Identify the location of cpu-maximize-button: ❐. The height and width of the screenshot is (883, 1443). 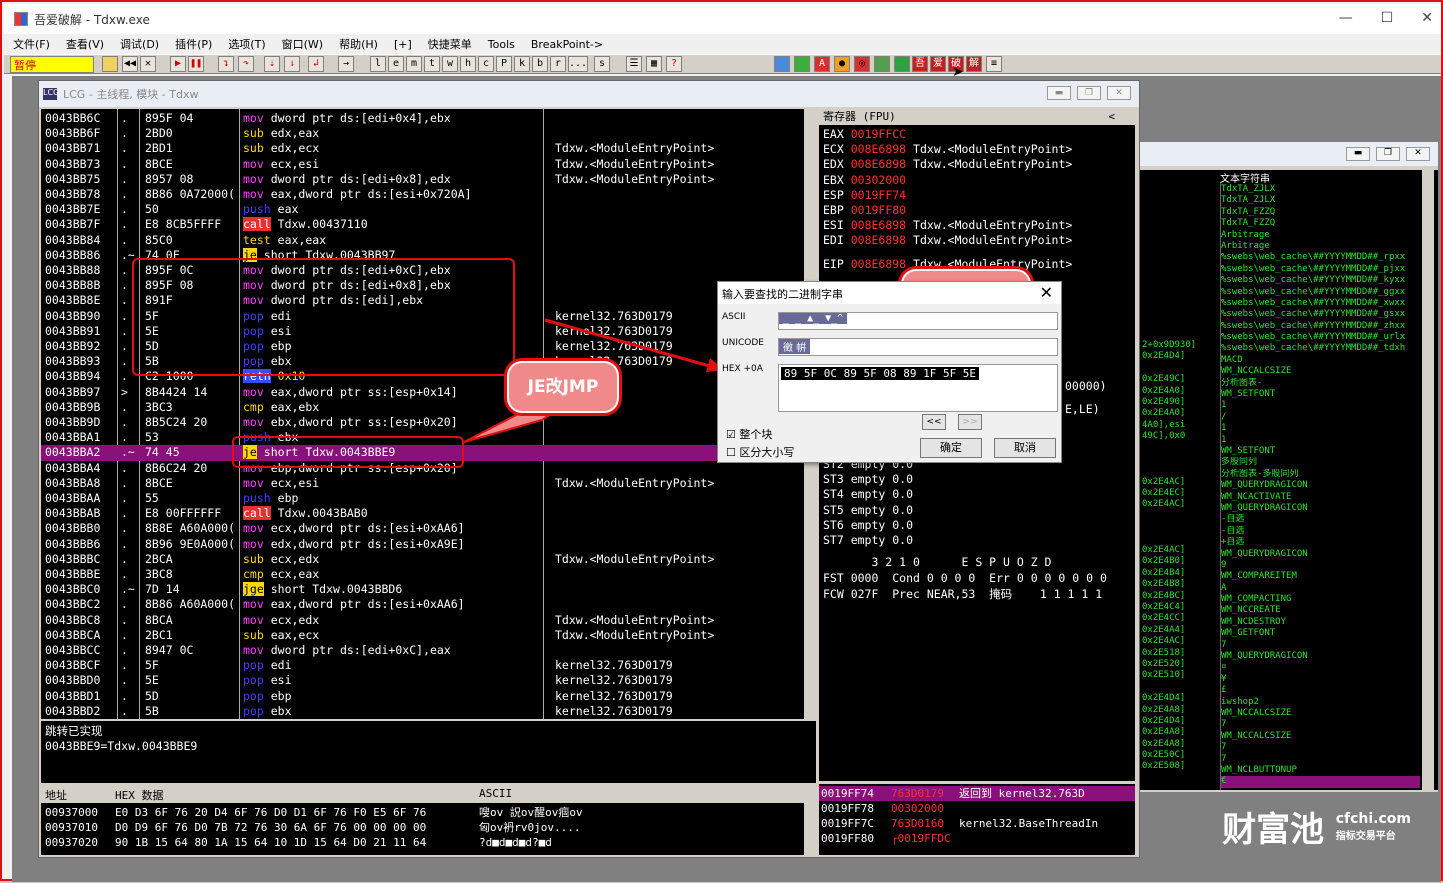
(1089, 93).